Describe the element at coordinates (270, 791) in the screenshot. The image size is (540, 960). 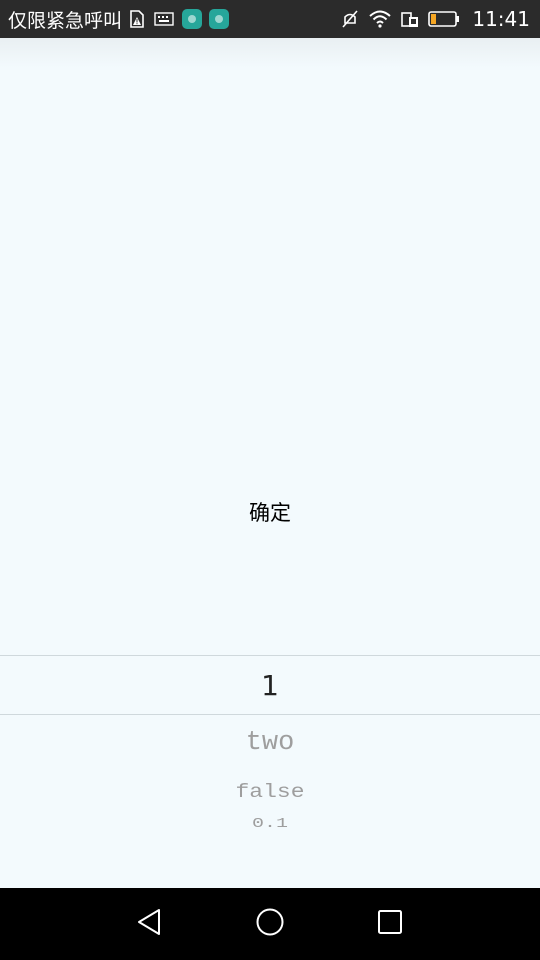
I see `picker-item: false` at that location.